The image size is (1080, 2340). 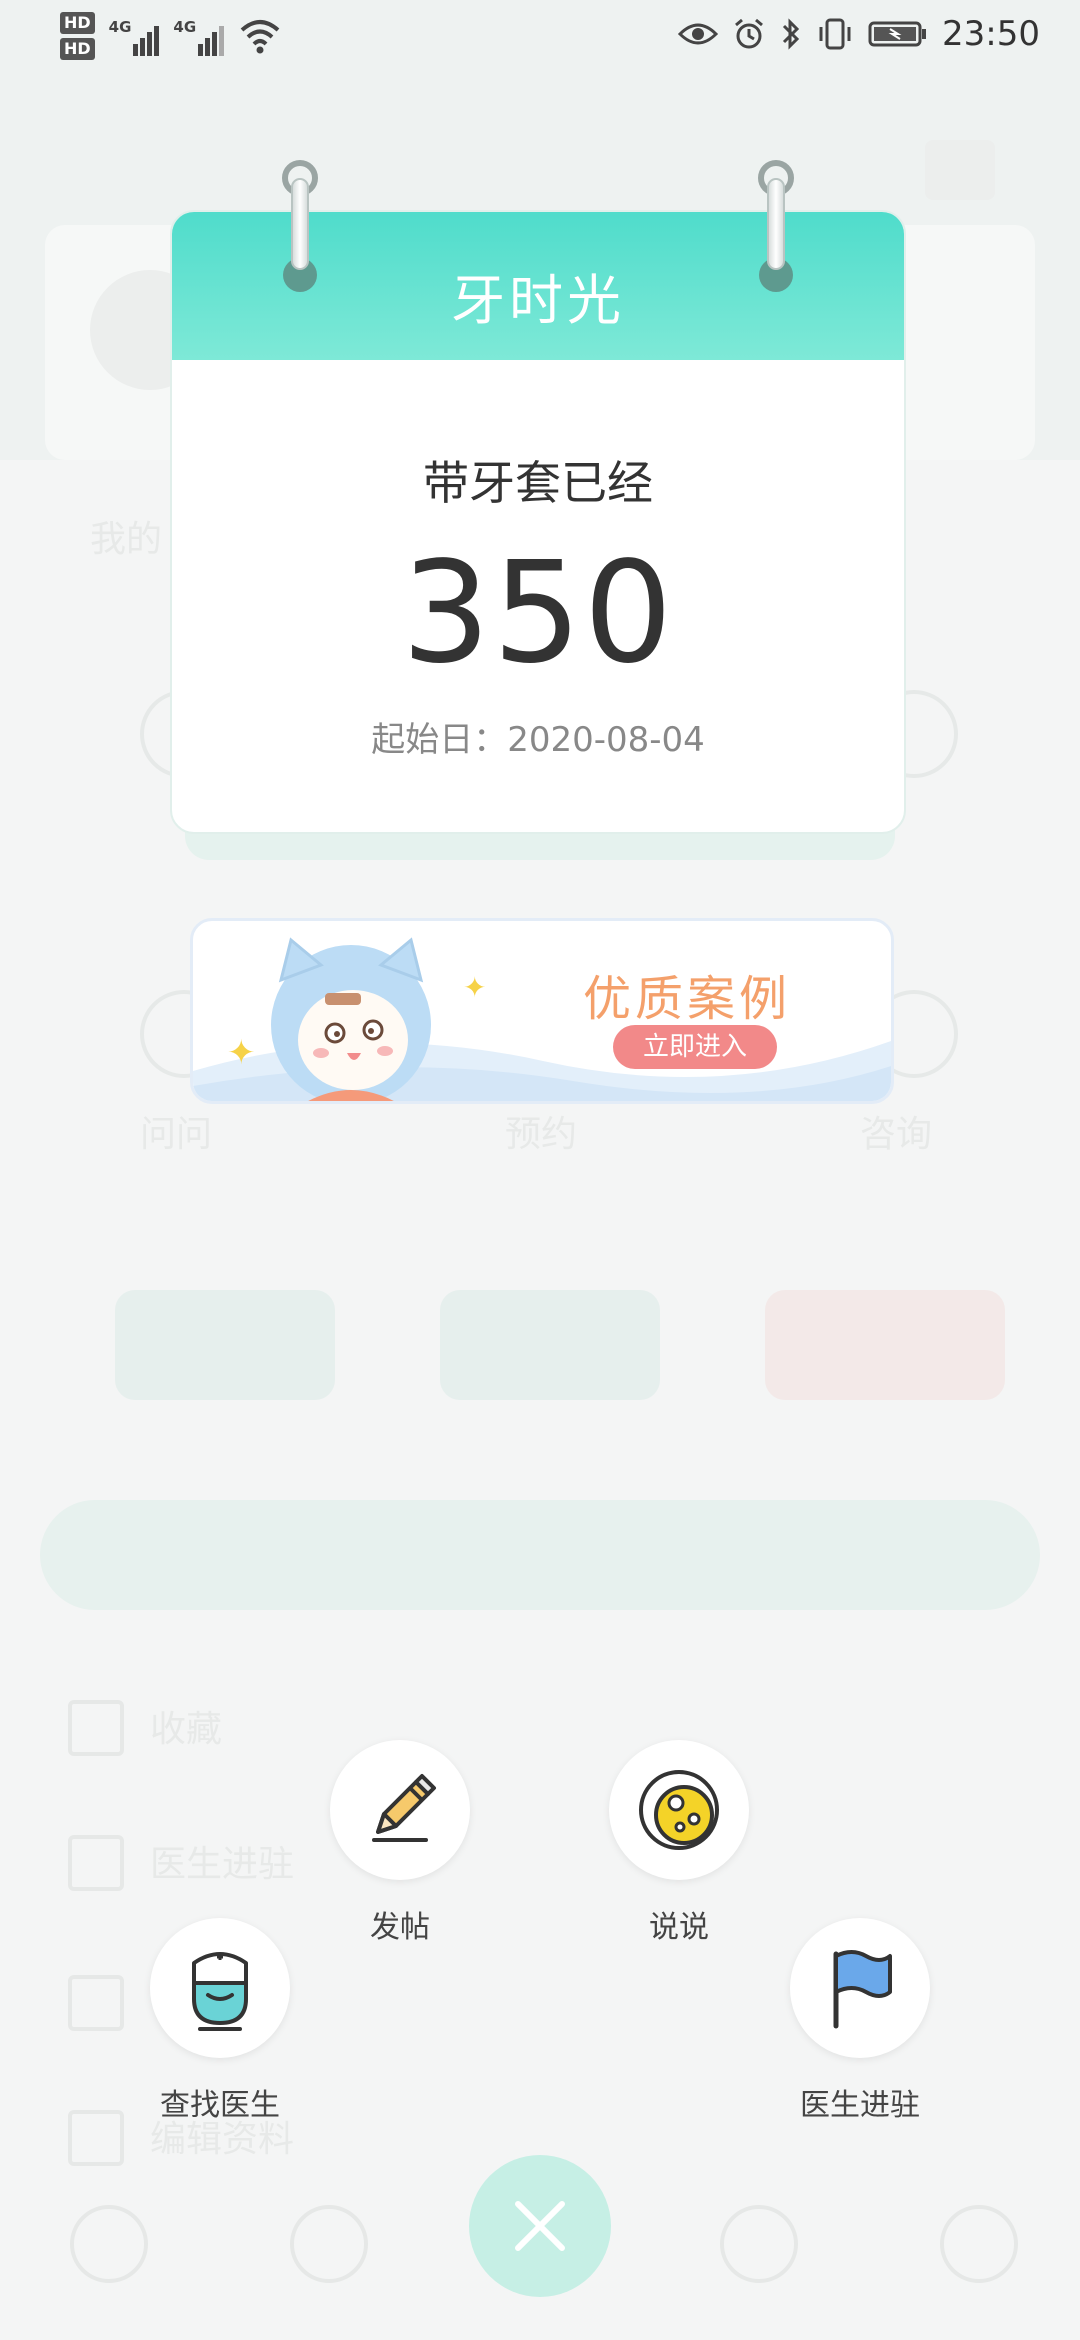 I want to click on find-doctor-button, so click(x=220, y=1988).